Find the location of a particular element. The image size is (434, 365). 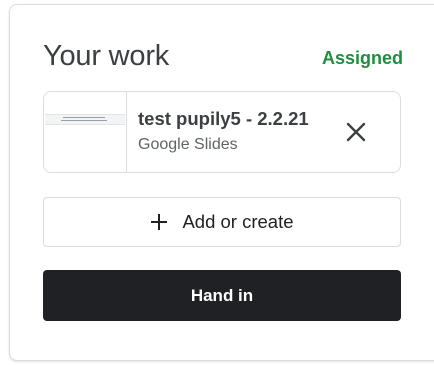

remove-attachment-button is located at coordinates (356, 132).